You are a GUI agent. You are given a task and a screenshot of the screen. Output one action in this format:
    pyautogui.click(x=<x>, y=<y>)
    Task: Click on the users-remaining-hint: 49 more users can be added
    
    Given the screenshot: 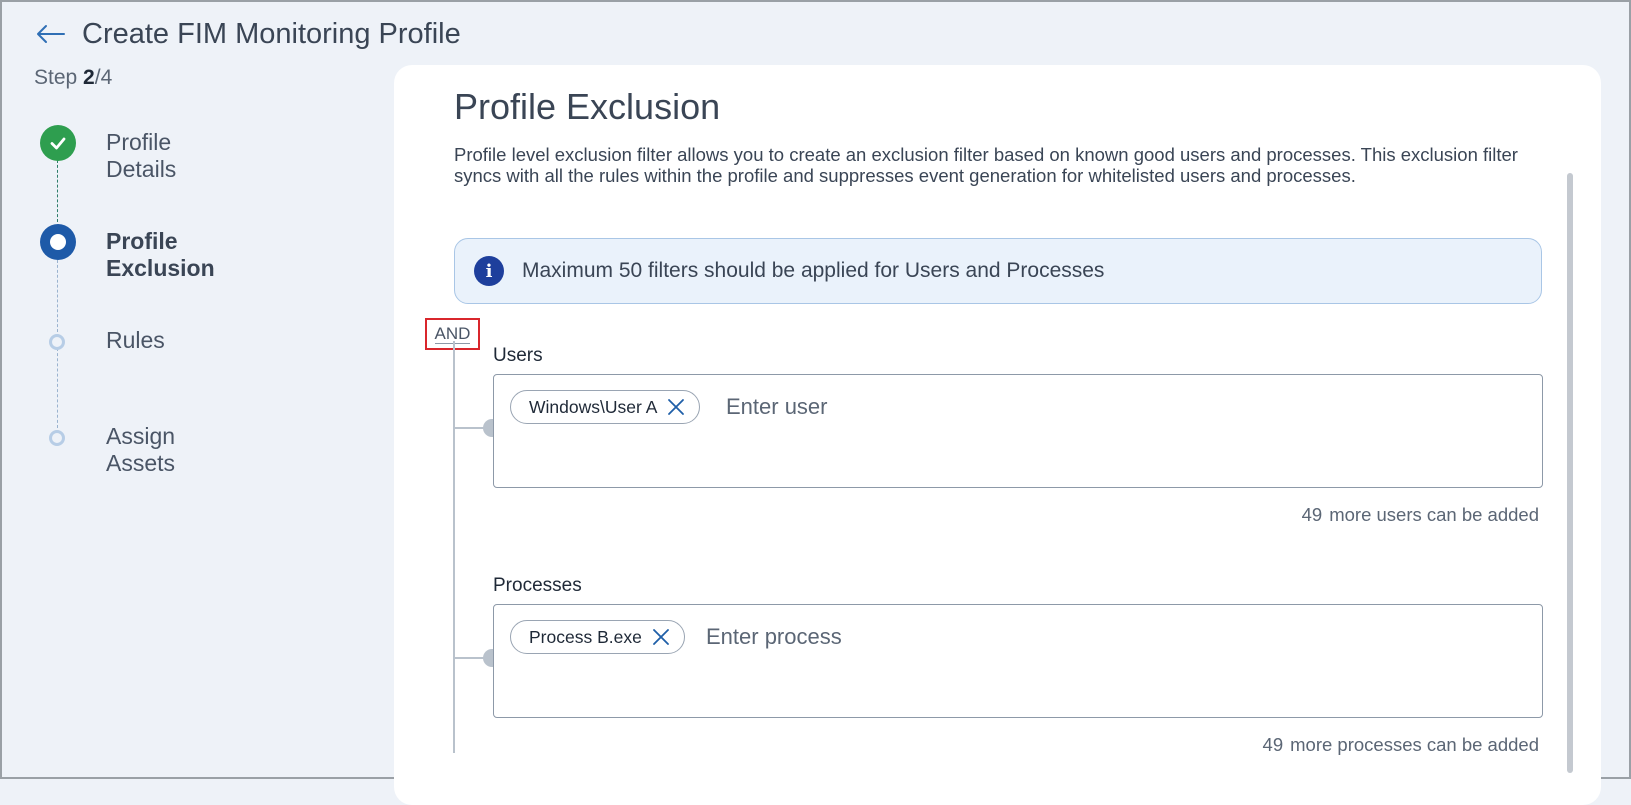 What is the action you would take?
    pyautogui.click(x=1420, y=515)
    